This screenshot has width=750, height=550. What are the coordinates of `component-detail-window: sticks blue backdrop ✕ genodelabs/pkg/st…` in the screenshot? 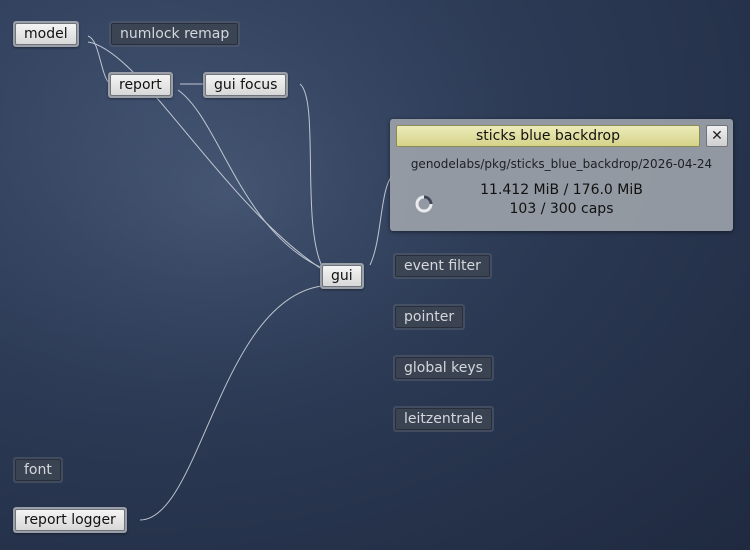 It's located at (561, 175).